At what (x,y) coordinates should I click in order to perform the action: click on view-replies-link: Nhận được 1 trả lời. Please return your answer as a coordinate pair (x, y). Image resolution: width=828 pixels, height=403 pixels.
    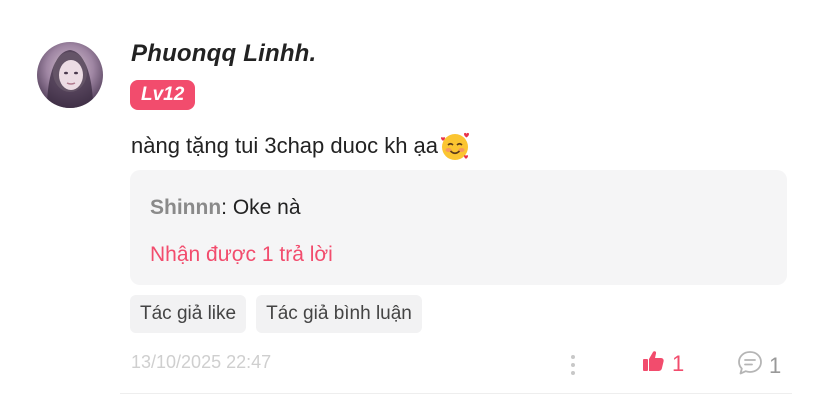
    Looking at the image, I should click on (241, 255).